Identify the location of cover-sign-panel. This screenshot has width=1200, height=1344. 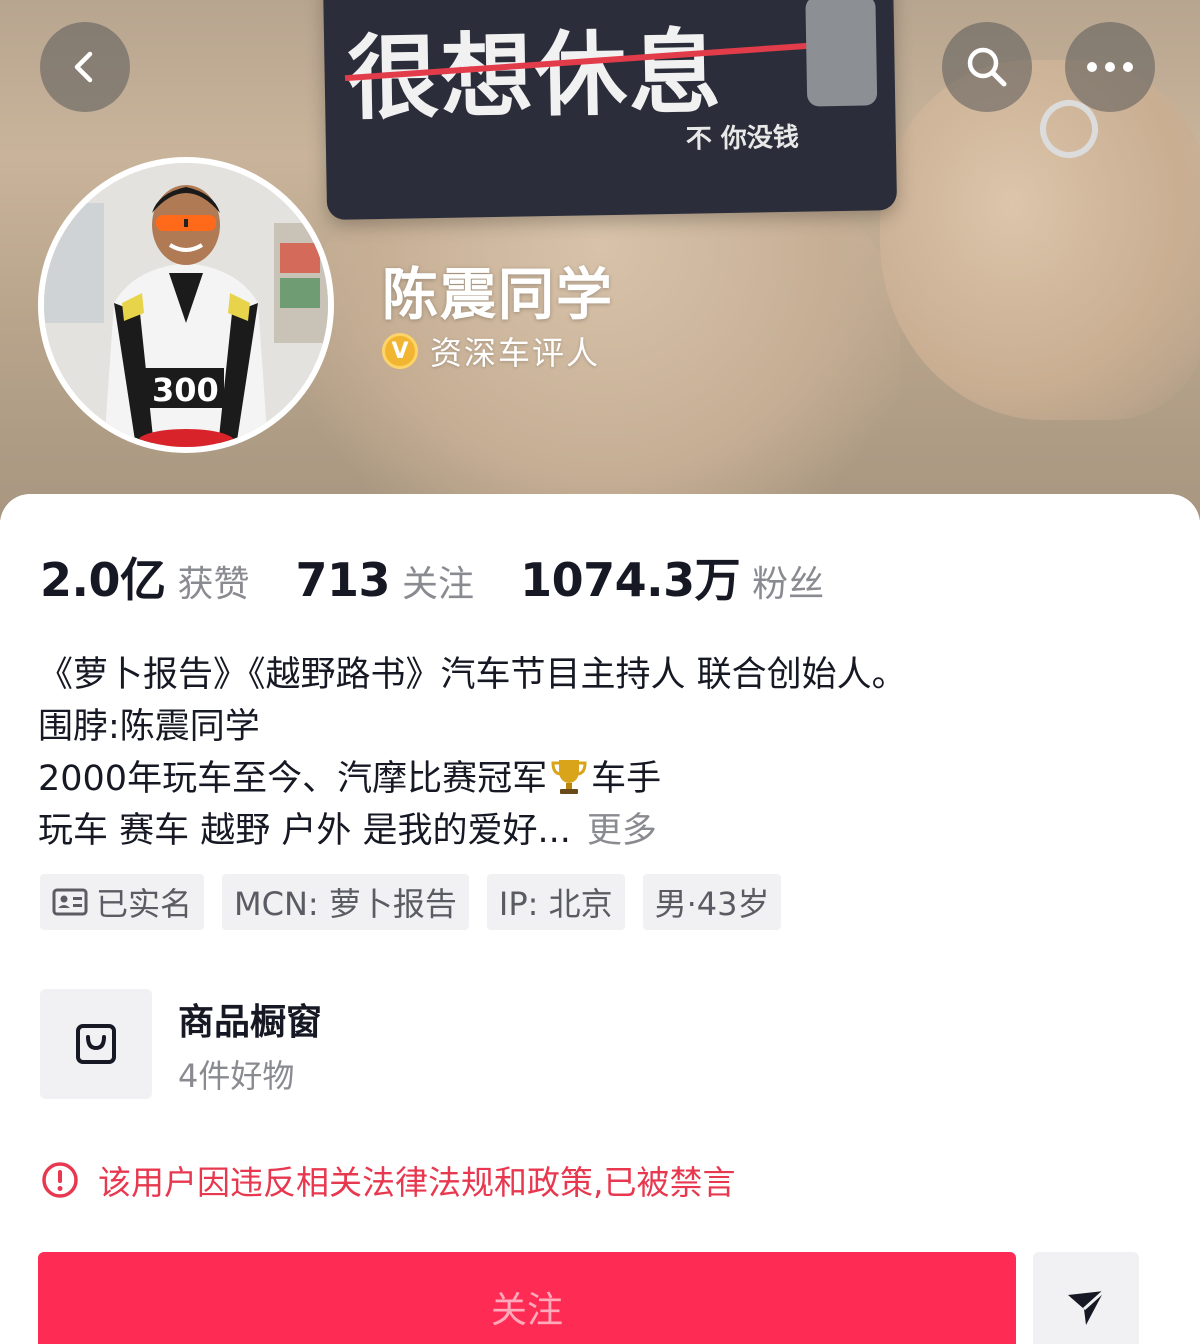
(841, 53).